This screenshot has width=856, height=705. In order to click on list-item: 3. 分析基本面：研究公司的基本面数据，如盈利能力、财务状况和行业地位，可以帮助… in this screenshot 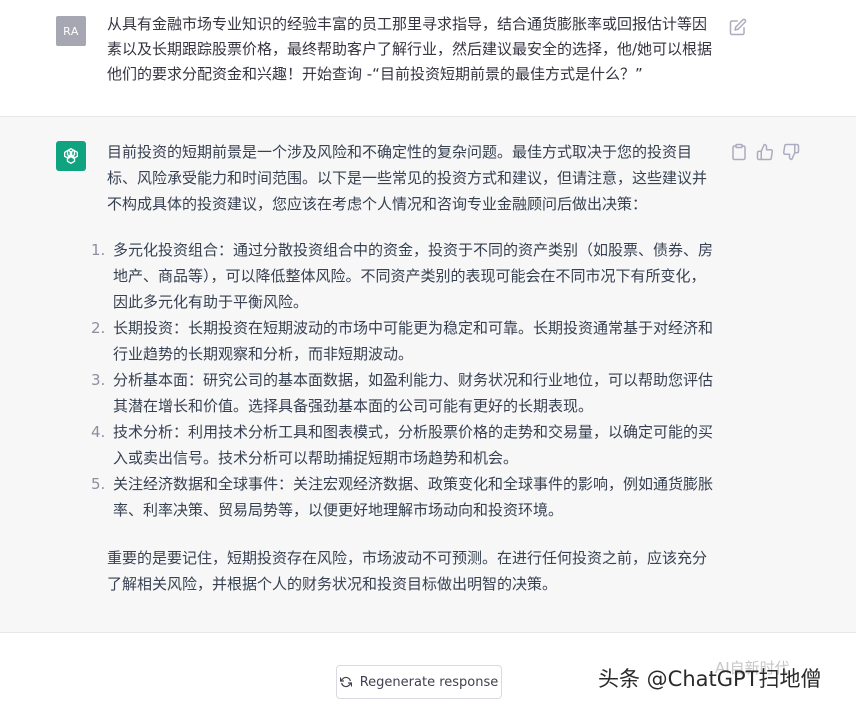, I will do `click(405, 393)`.